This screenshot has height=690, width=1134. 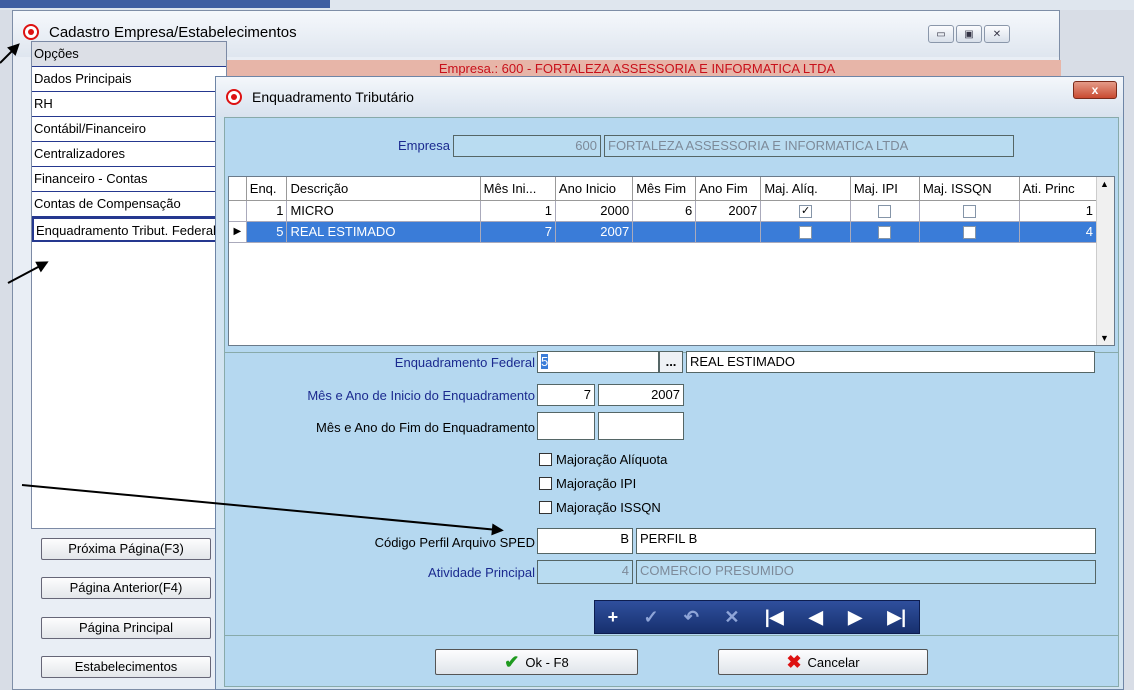 I want to click on window-controls: ▭ ▣ ✕, so click(x=969, y=34).